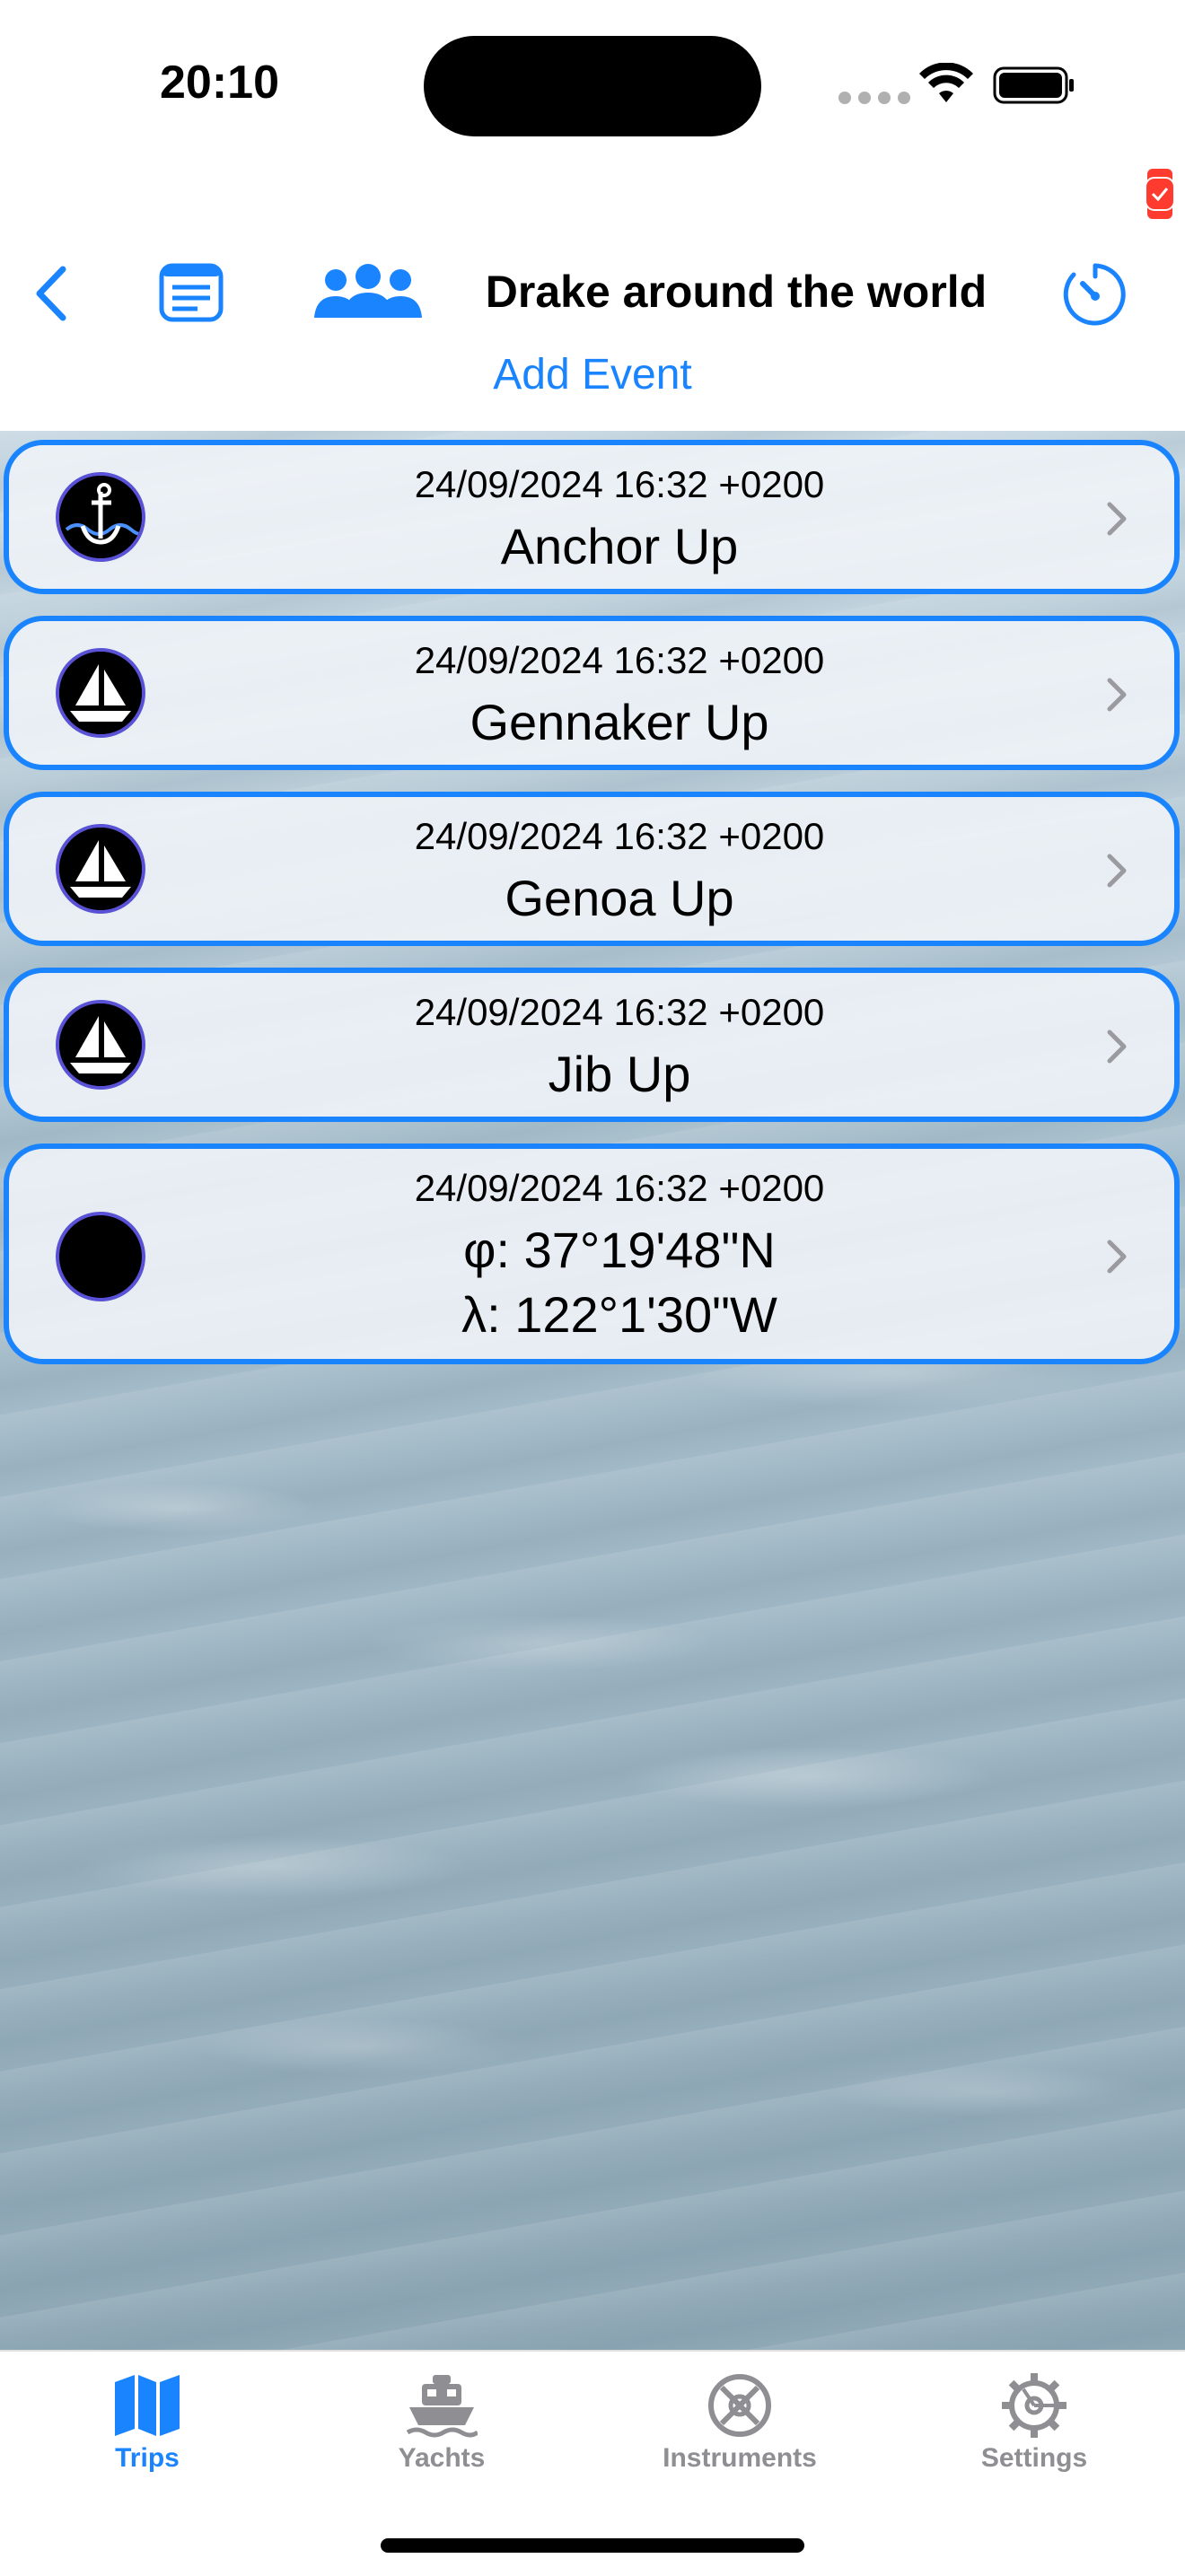 Image resolution: width=1185 pixels, height=2576 pixels. What do you see at coordinates (191, 293) in the screenshot?
I see `logbook-icon` at bounding box center [191, 293].